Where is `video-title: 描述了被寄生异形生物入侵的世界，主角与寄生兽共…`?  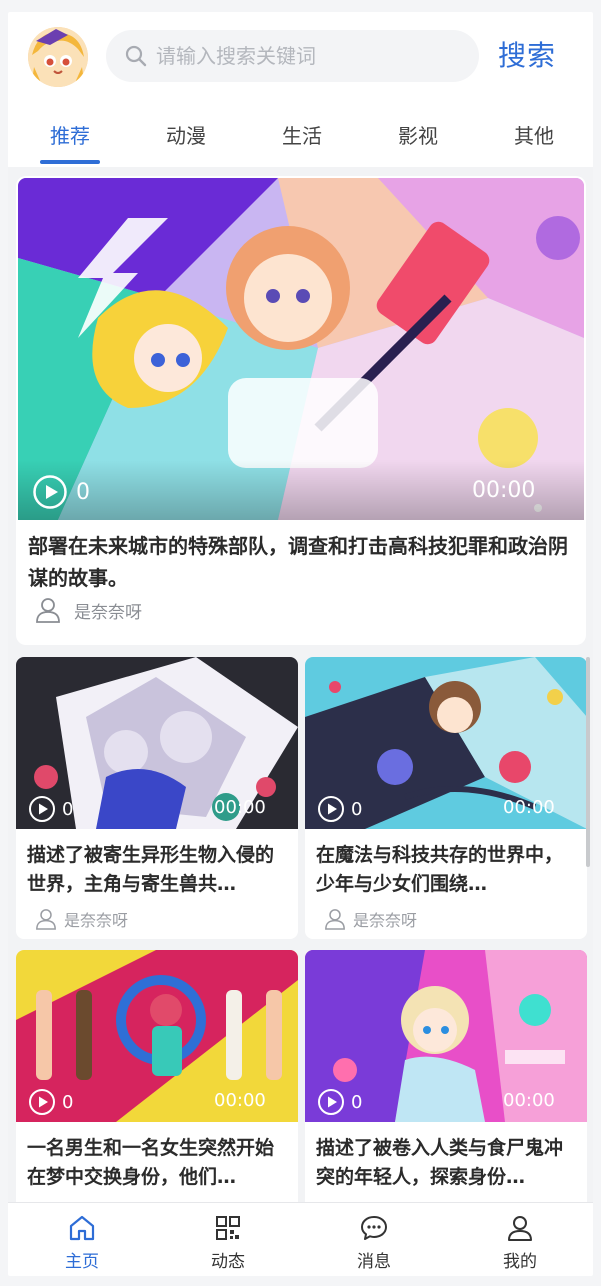
video-title: 描述了被寄生异形生物入侵的世界，主角与寄生兽共… is located at coordinates (159, 870).